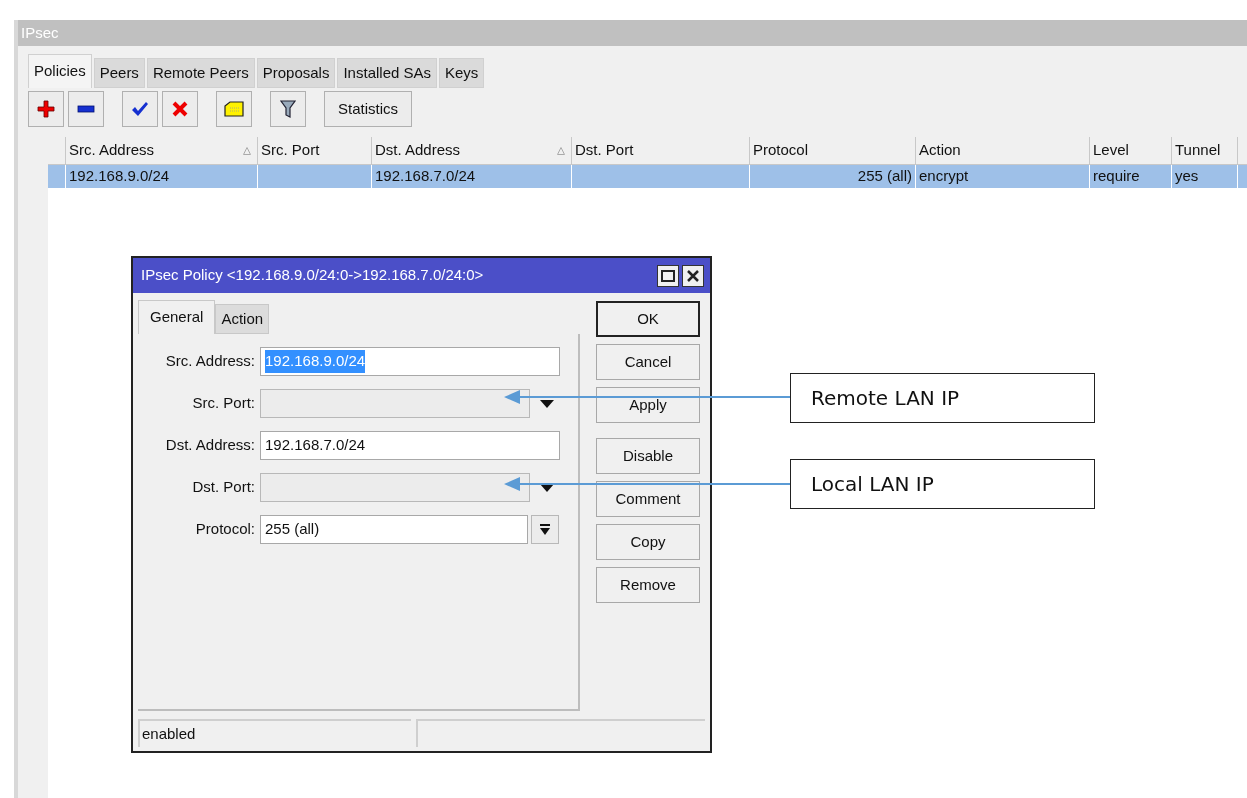 This screenshot has height=798, width=1247. I want to click on check-icon, so click(140, 109).